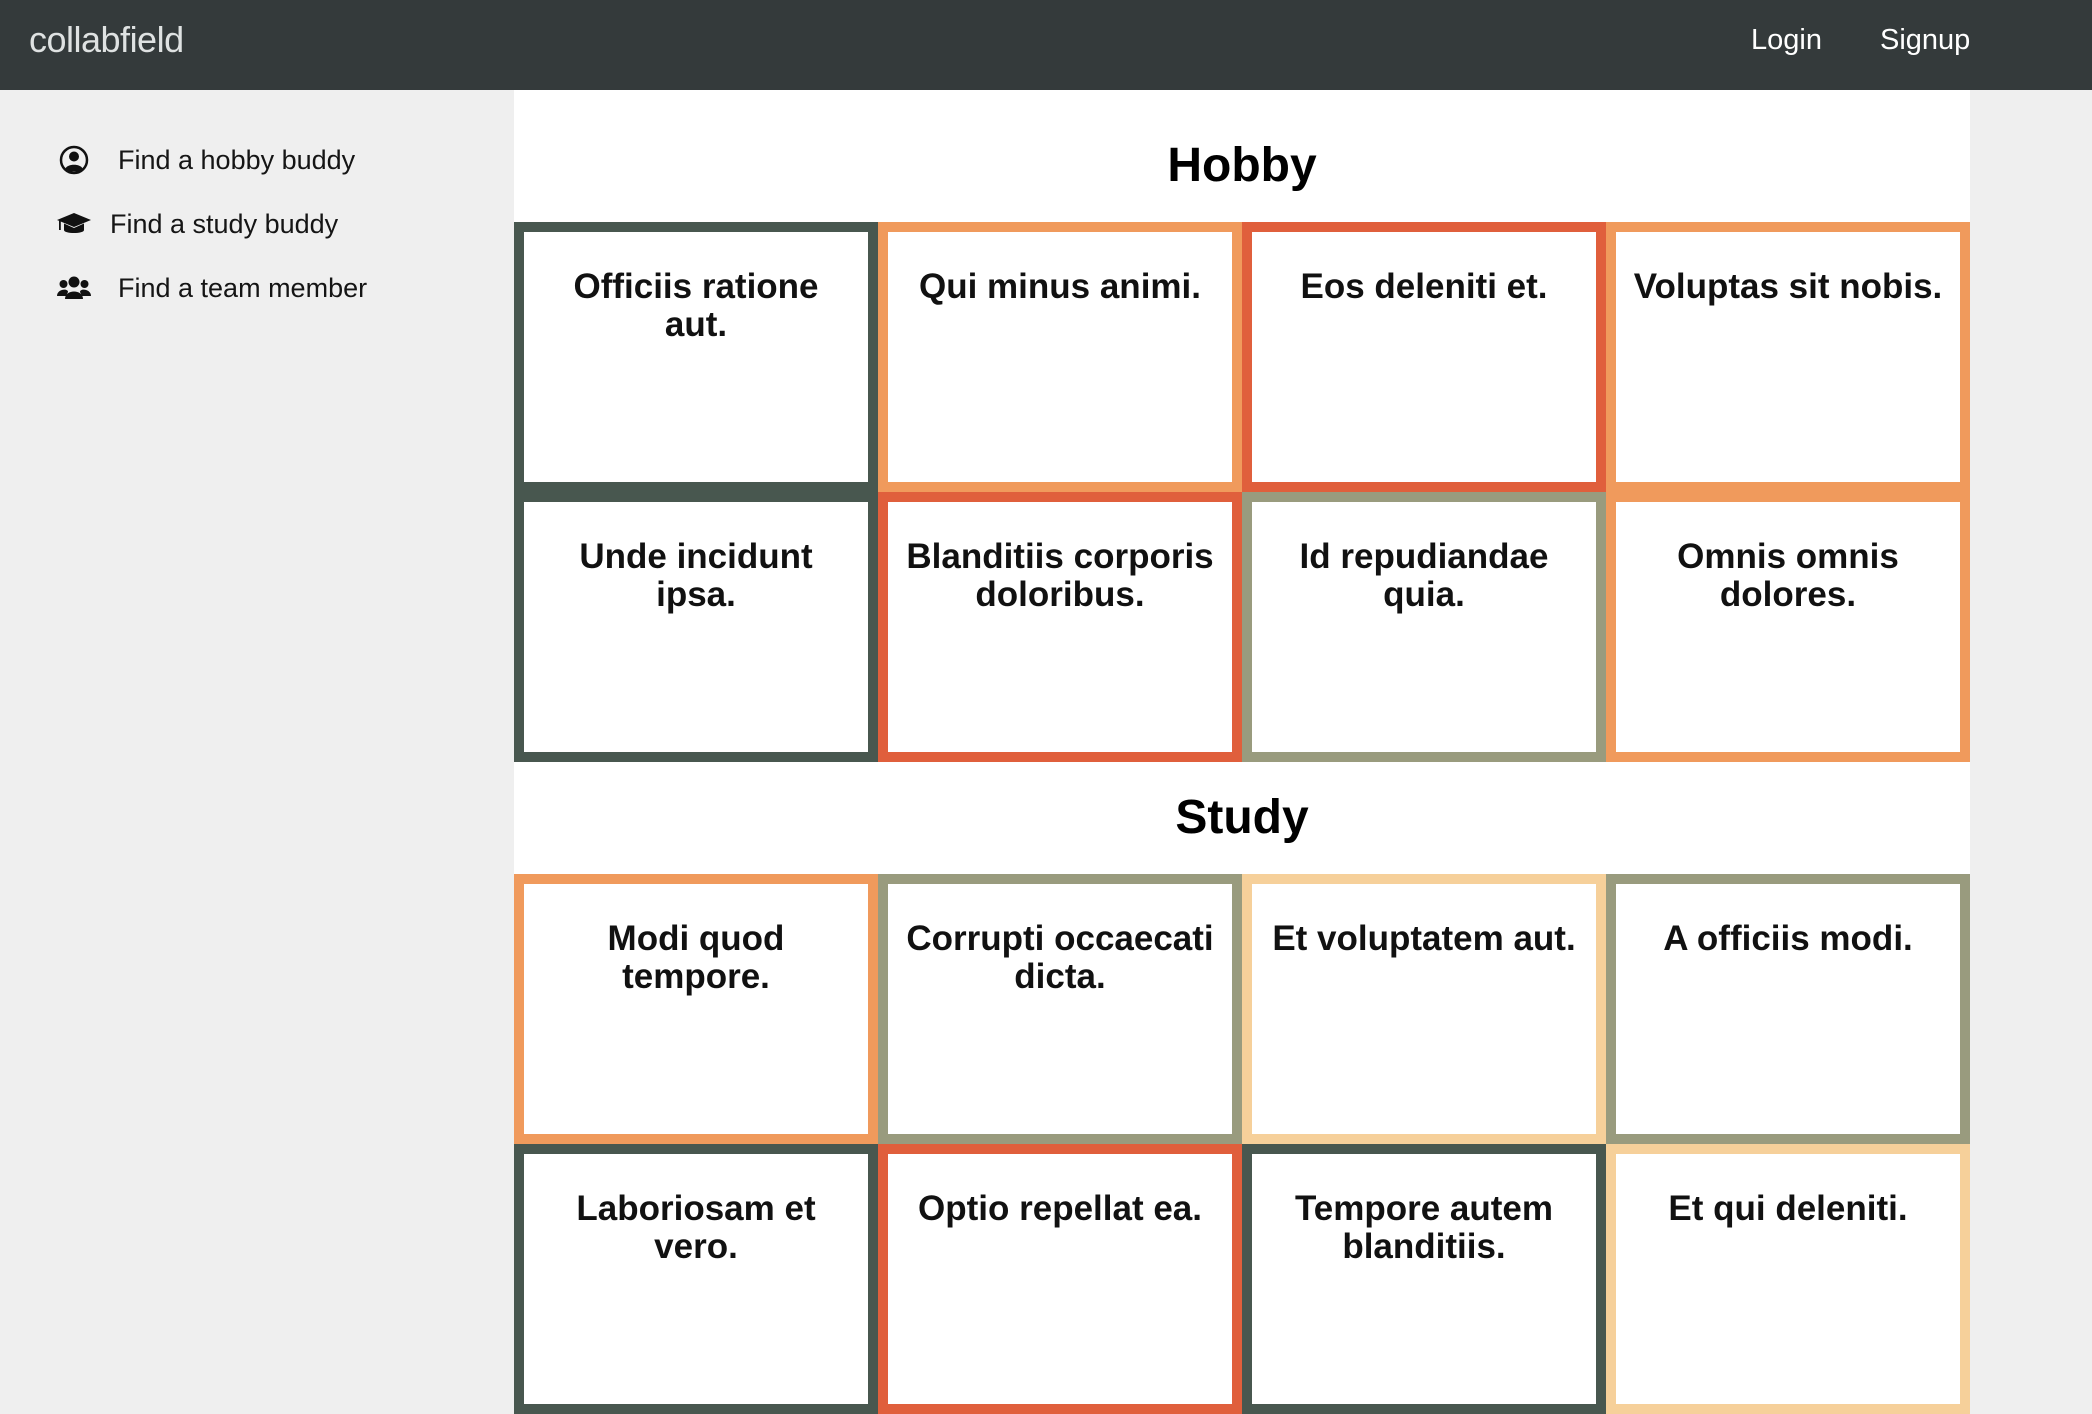 The height and width of the screenshot is (1414, 2092). Describe the element at coordinates (696, 957) in the screenshot. I see `post-card-title: Modi quod tempore.` at that location.